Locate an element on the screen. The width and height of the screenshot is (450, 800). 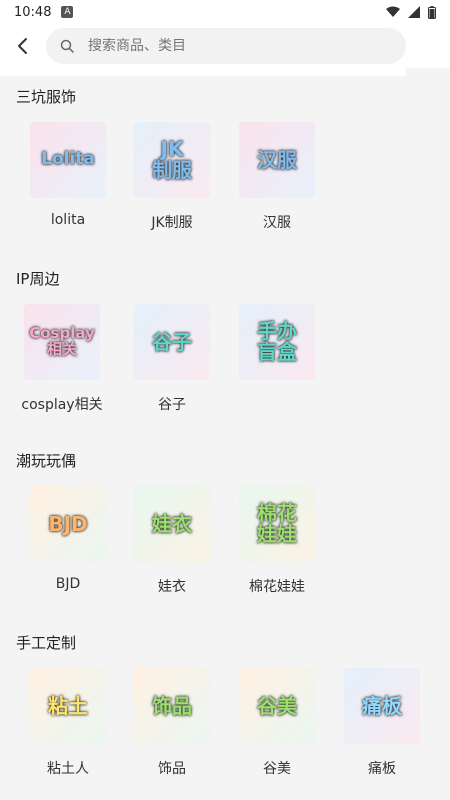
category-item: 汉服 汉服 is located at coordinates (277, 177).